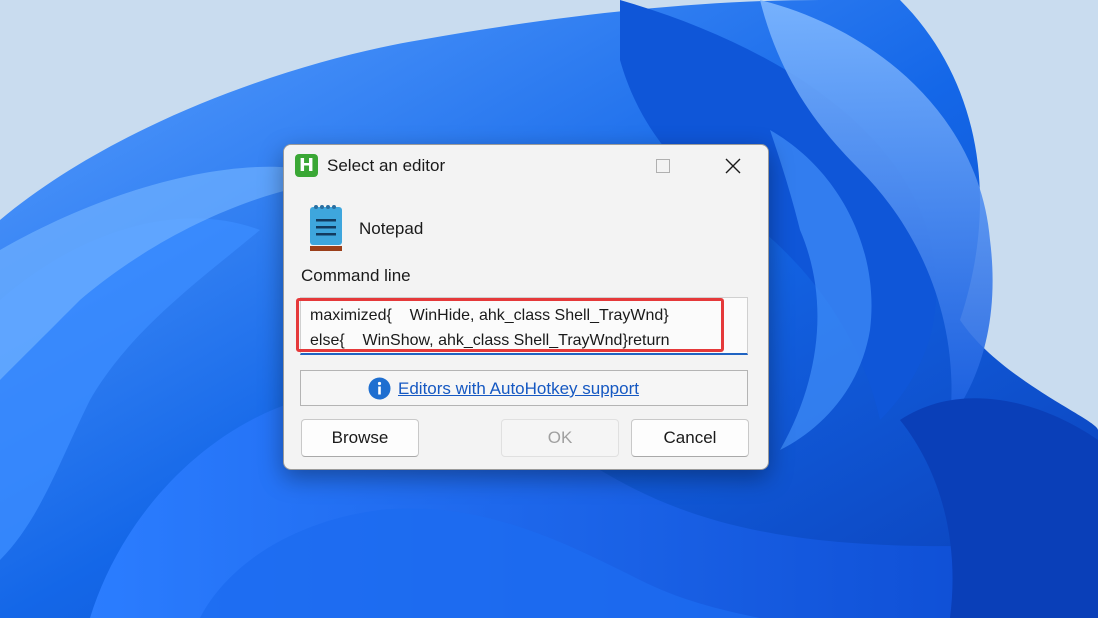 Image resolution: width=1098 pixels, height=618 pixels. What do you see at coordinates (391, 228) in the screenshot?
I see `editor-name: Notepad` at bounding box center [391, 228].